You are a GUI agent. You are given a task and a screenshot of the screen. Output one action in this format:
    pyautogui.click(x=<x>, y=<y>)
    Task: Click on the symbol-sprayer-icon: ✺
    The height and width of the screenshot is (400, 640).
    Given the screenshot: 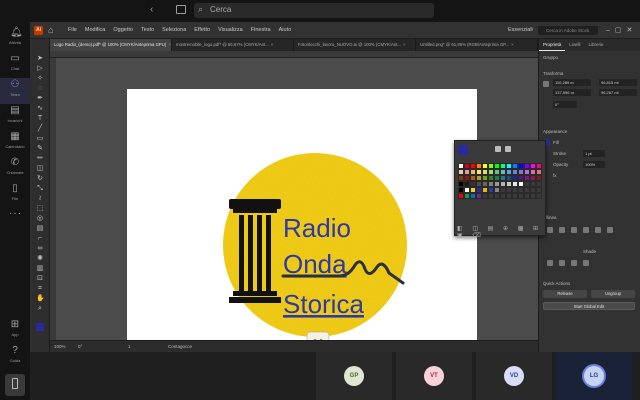 What is the action you would take?
    pyautogui.click(x=40, y=259)
    